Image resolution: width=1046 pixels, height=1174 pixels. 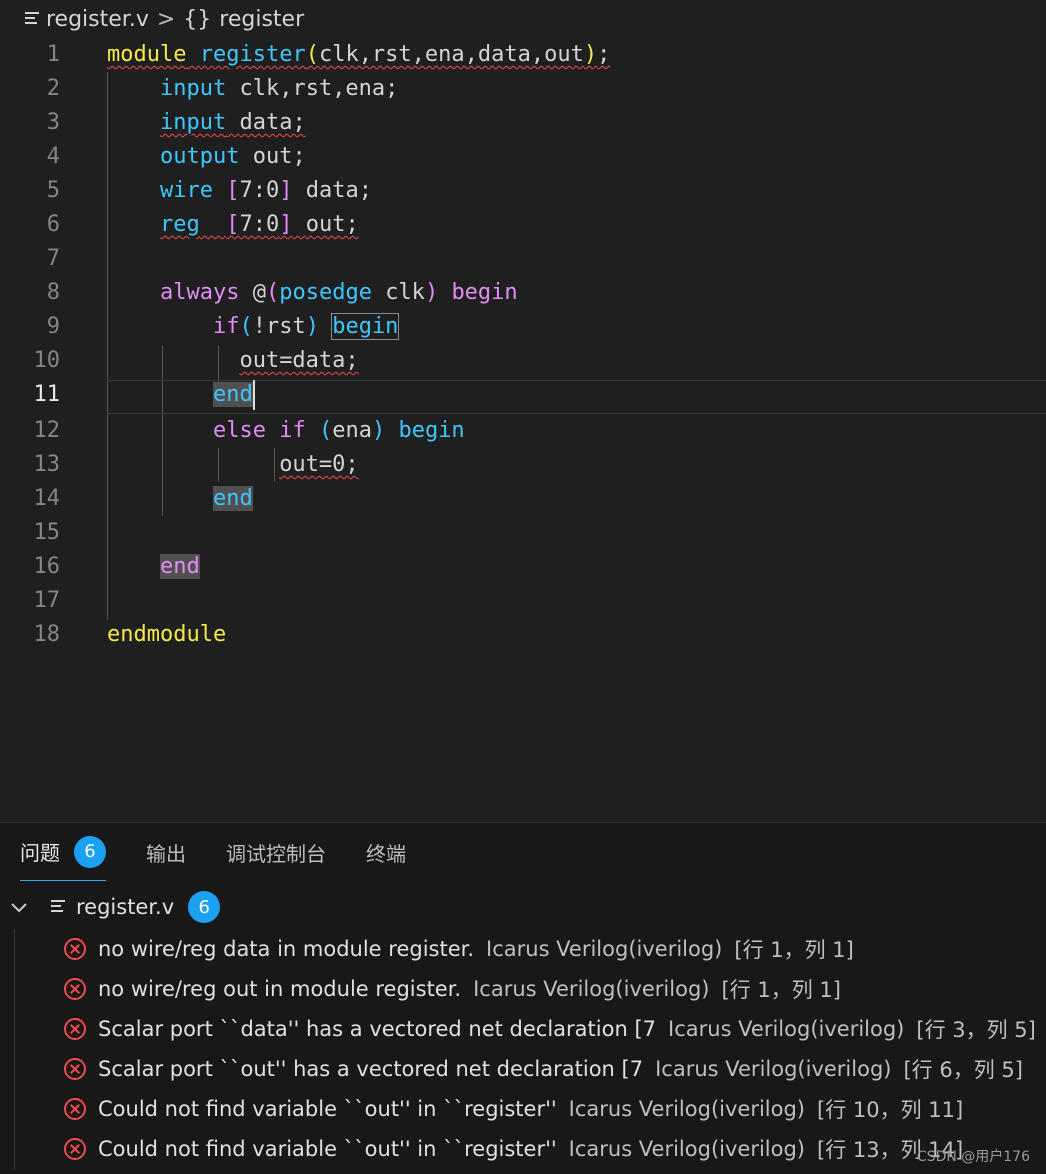 I want to click on line-number: 7, so click(x=53, y=258).